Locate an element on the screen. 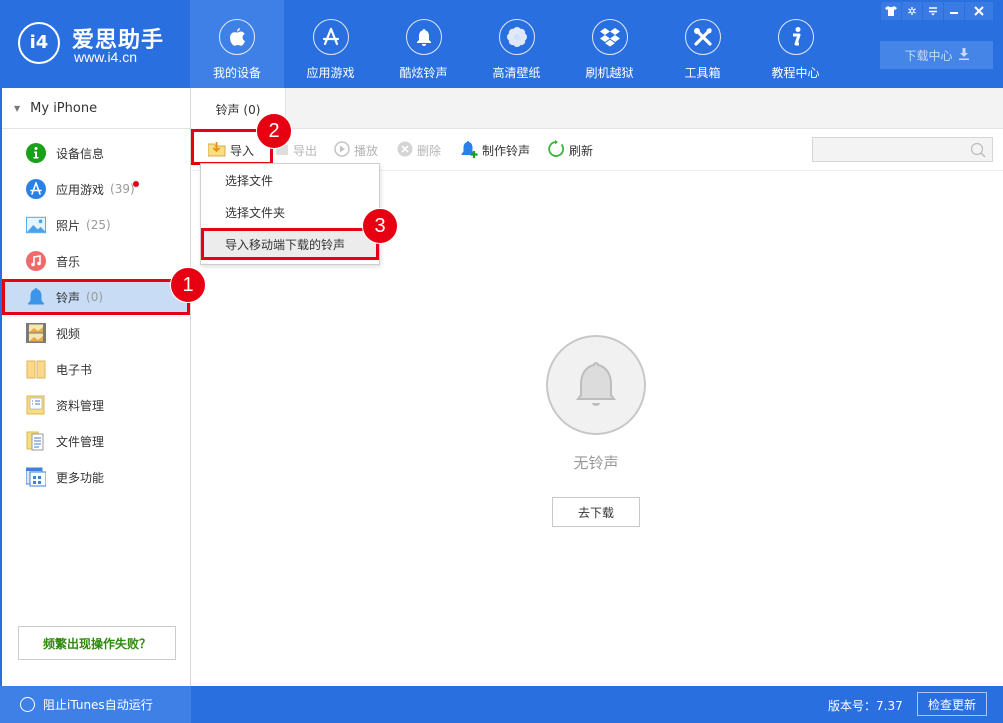 The height and width of the screenshot is (723, 1003). delete-label: 删除 is located at coordinates (429, 150).